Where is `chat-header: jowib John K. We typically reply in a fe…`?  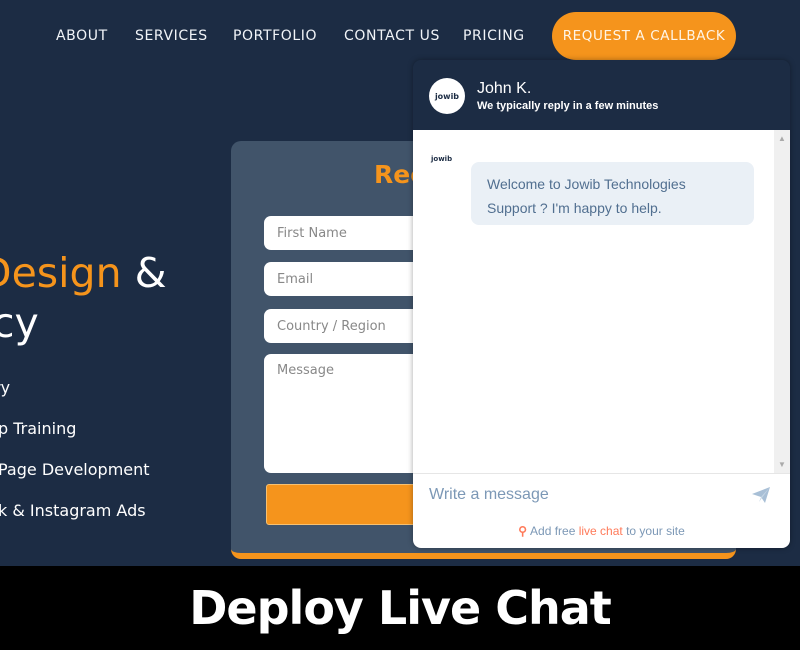
chat-header: jowib John K. We typically reply in a fe… is located at coordinates (601, 95).